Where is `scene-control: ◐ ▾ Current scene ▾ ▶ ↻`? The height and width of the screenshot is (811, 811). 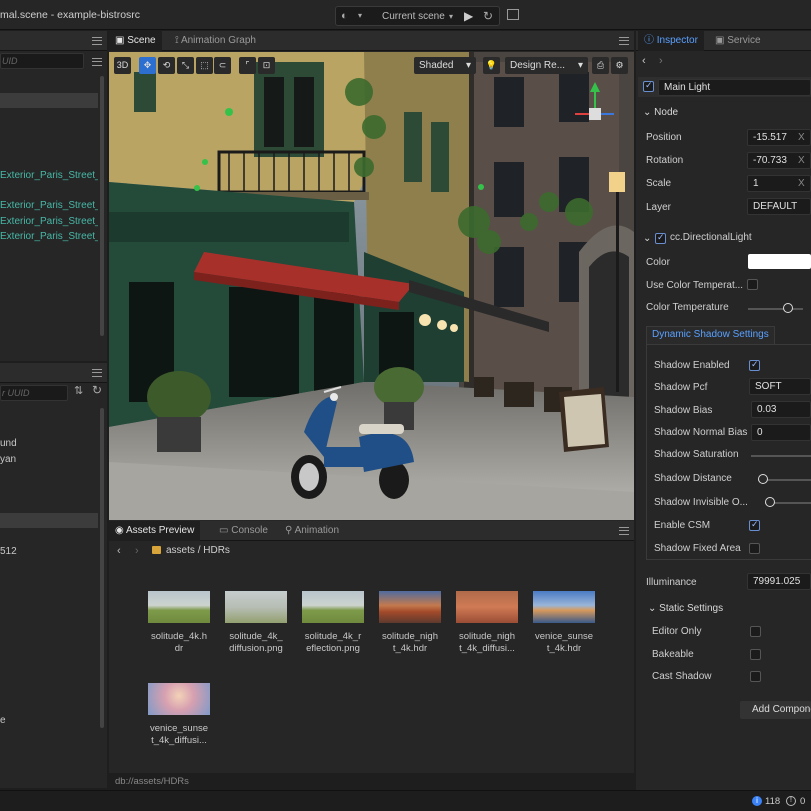 scene-control: ◐ ▾ Current scene ▾ ▶ ↻ is located at coordinates (417, 16).